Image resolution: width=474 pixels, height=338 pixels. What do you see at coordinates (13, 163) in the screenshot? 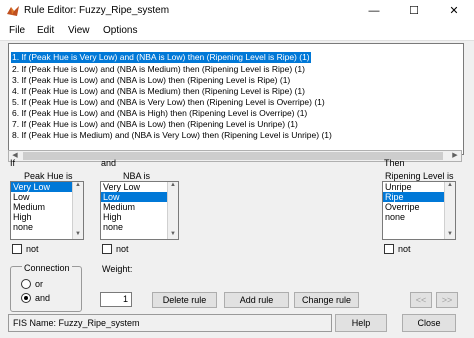
I see `if-label: If` at bounding box center [13, 163].